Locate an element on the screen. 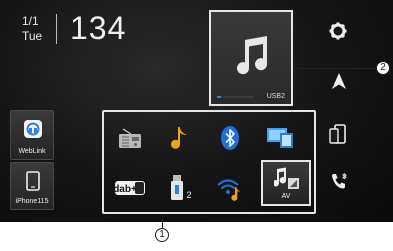  iphone-label: iPhone115 is located at coordinates (32, 201).